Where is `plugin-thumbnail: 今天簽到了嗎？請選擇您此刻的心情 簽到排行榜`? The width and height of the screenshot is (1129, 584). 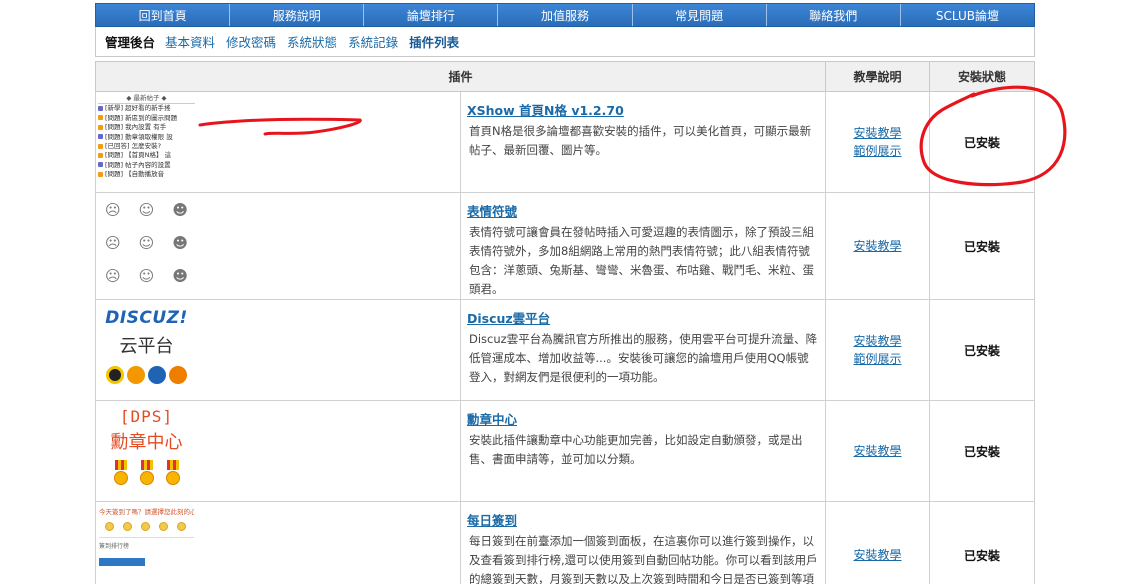
plugin-thumbnail: 今天簽到了嗎？請選擇您此刻的心情 簽到排行榜 is located at coordinates (278, 542).